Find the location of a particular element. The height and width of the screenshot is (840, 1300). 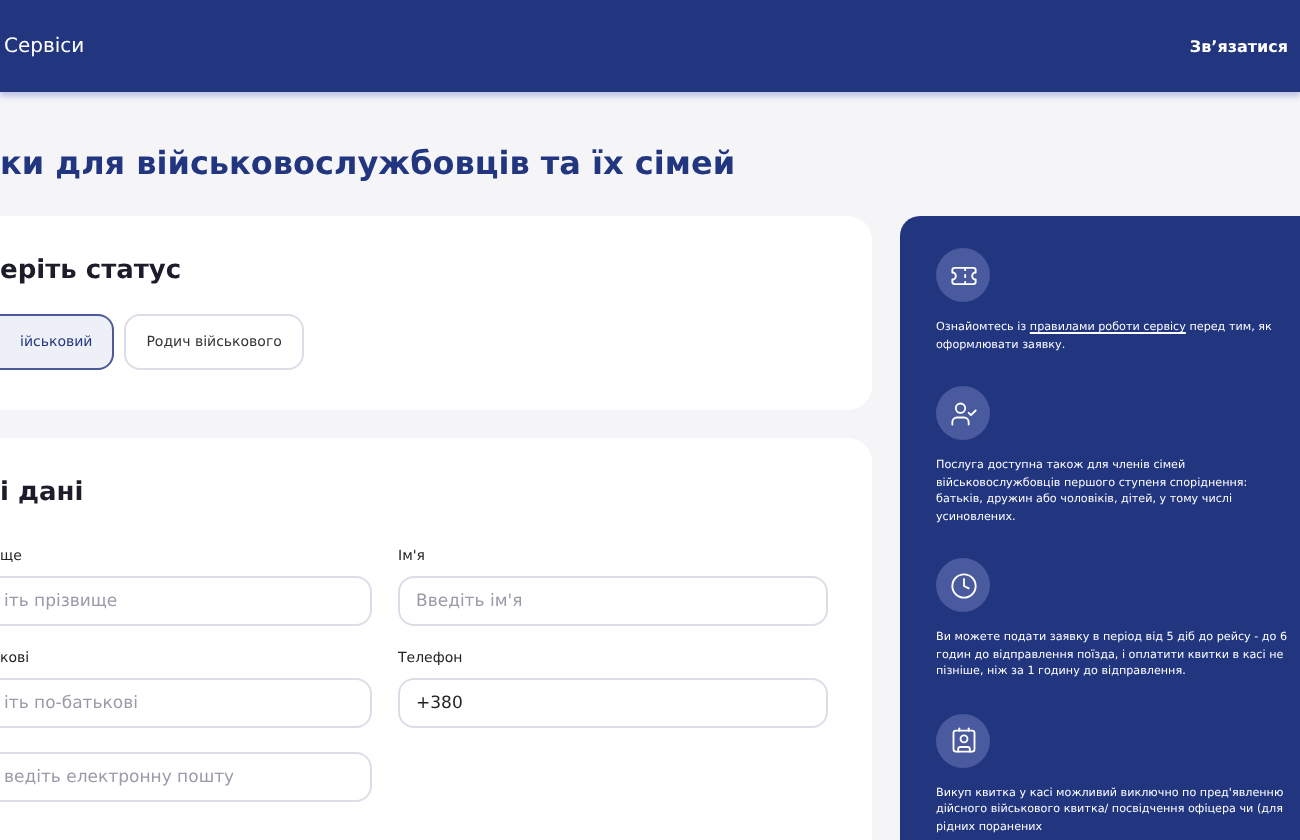

input-field: іть прізвище is located at coordinates (186, 601).